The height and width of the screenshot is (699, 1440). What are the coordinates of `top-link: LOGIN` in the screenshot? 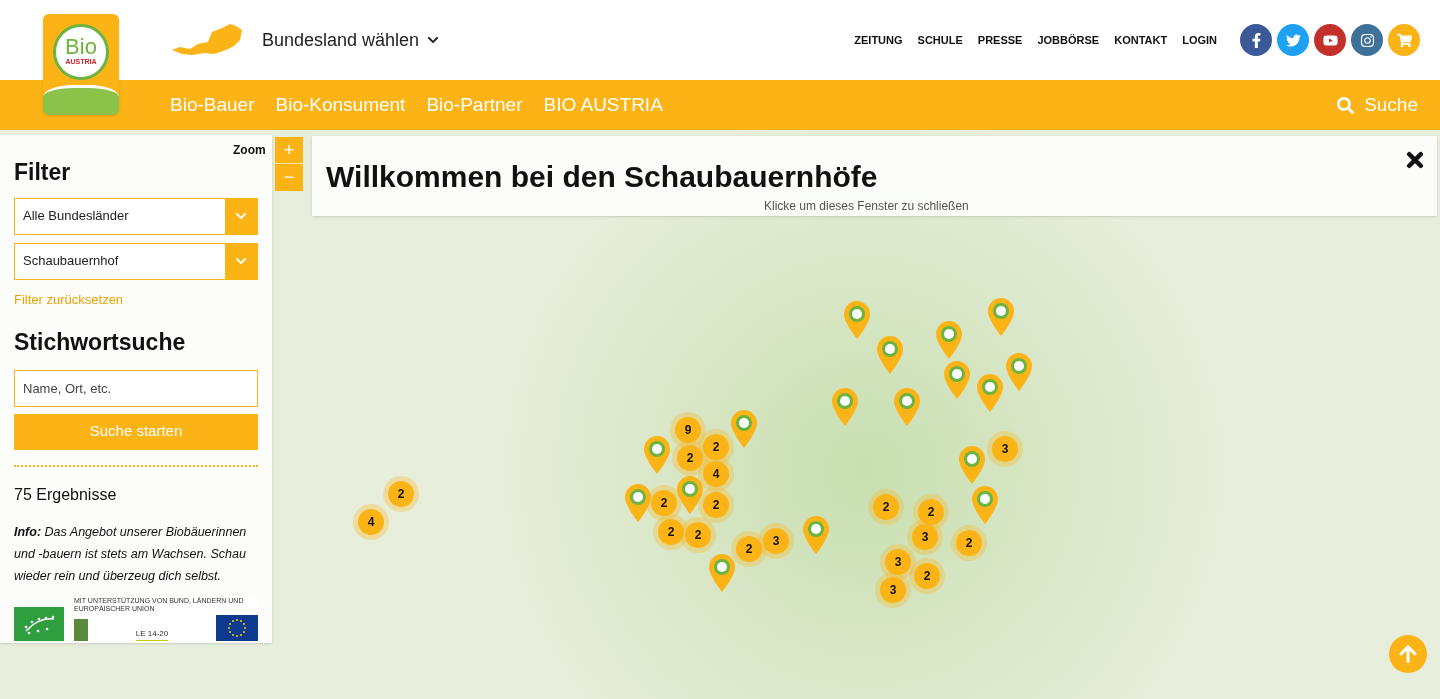 It's located at (1199, 40).